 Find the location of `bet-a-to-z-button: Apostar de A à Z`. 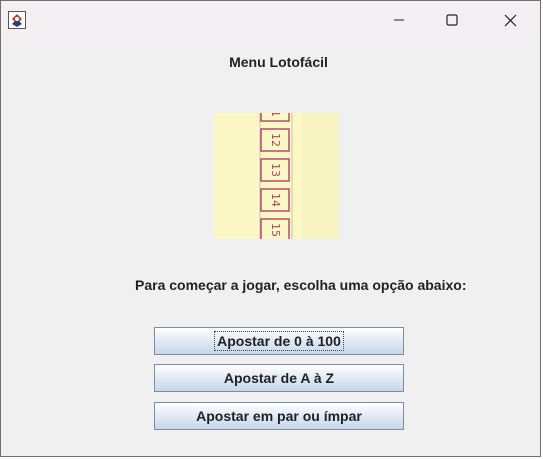

bet-a-to-z-button: Apostar de A à Z is located at coordinates (279, 378).